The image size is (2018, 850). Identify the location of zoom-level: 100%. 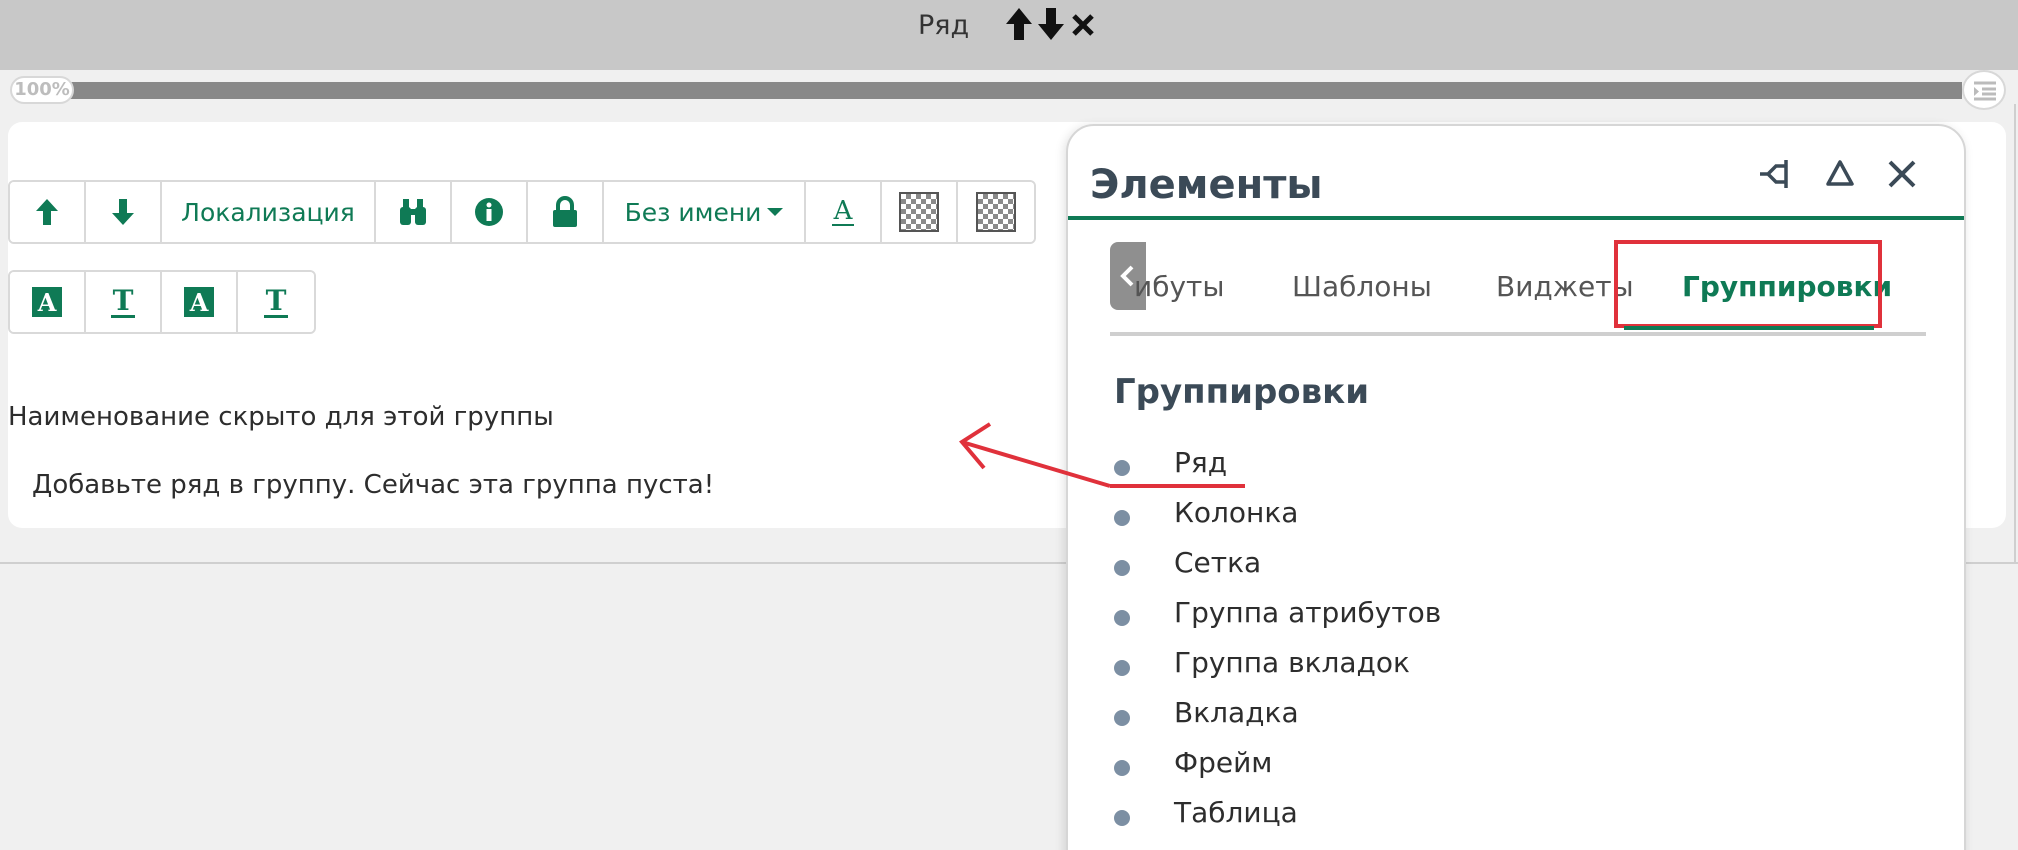
(42, 90).